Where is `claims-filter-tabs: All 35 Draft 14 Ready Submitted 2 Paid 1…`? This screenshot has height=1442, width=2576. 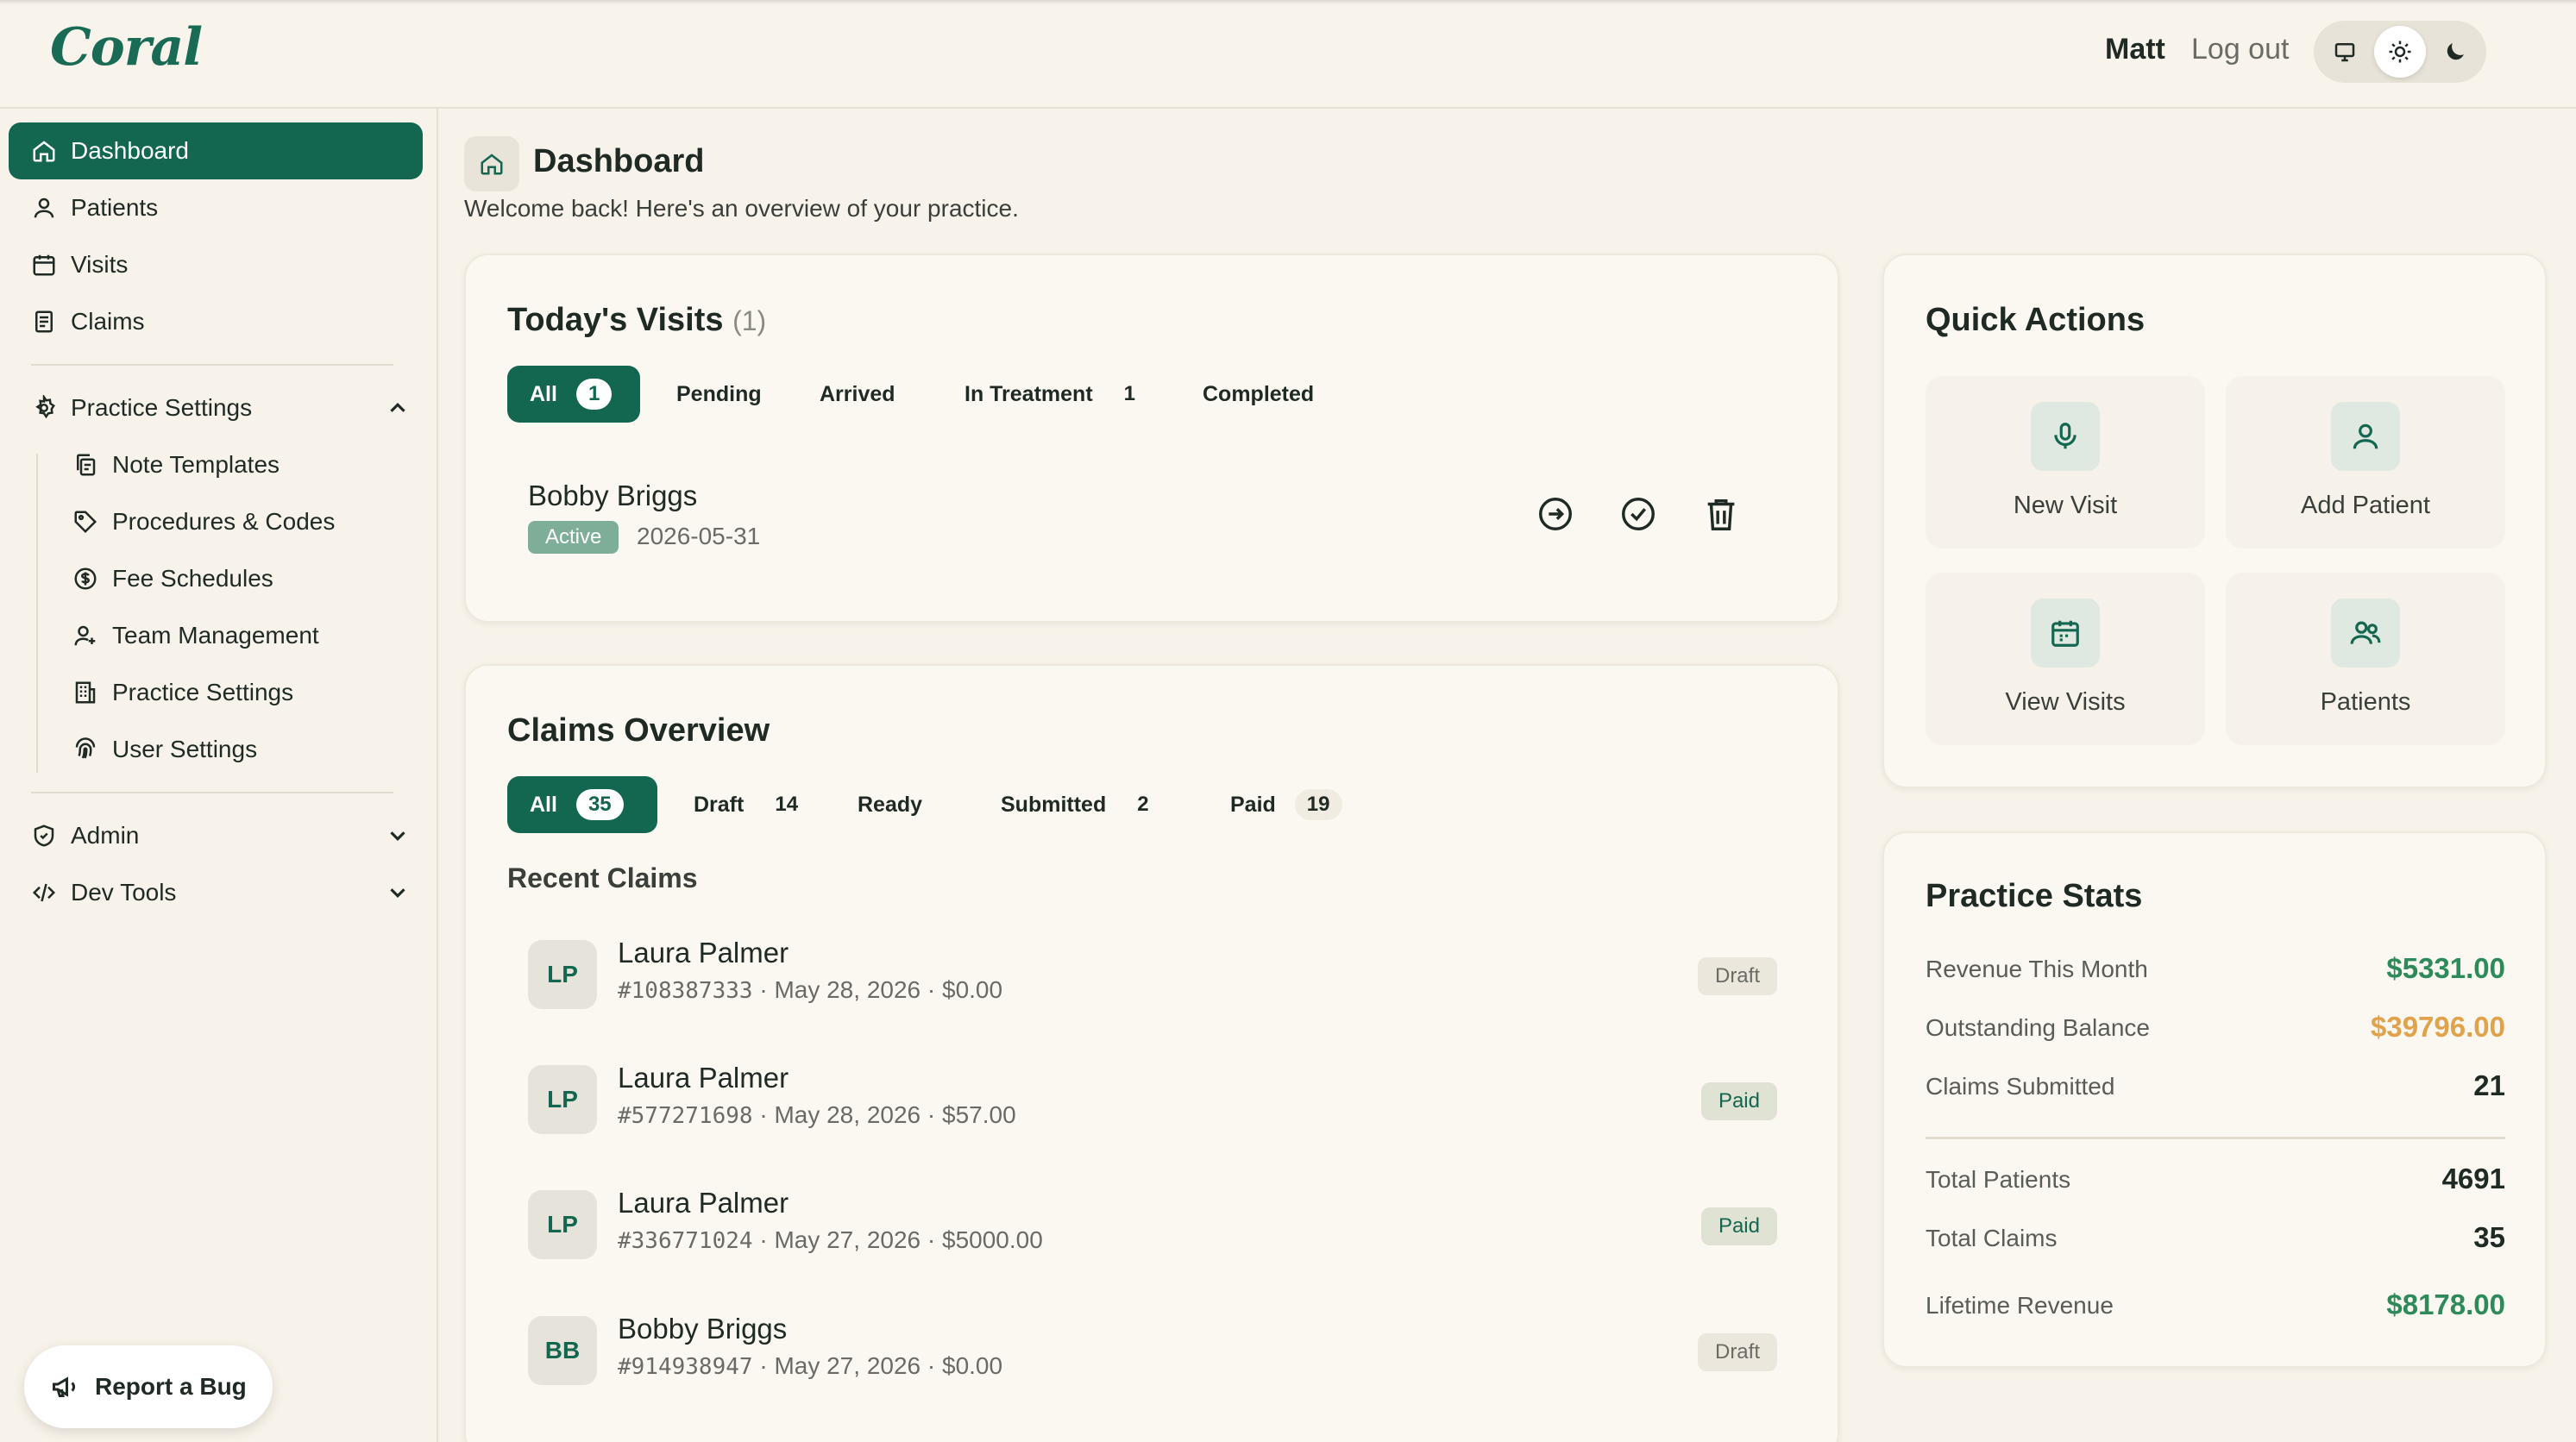 claims-filter-tabs: All 35 Draft 14 Ready Submitted 2 Paid 1… is located at coordinates (1111, 804).